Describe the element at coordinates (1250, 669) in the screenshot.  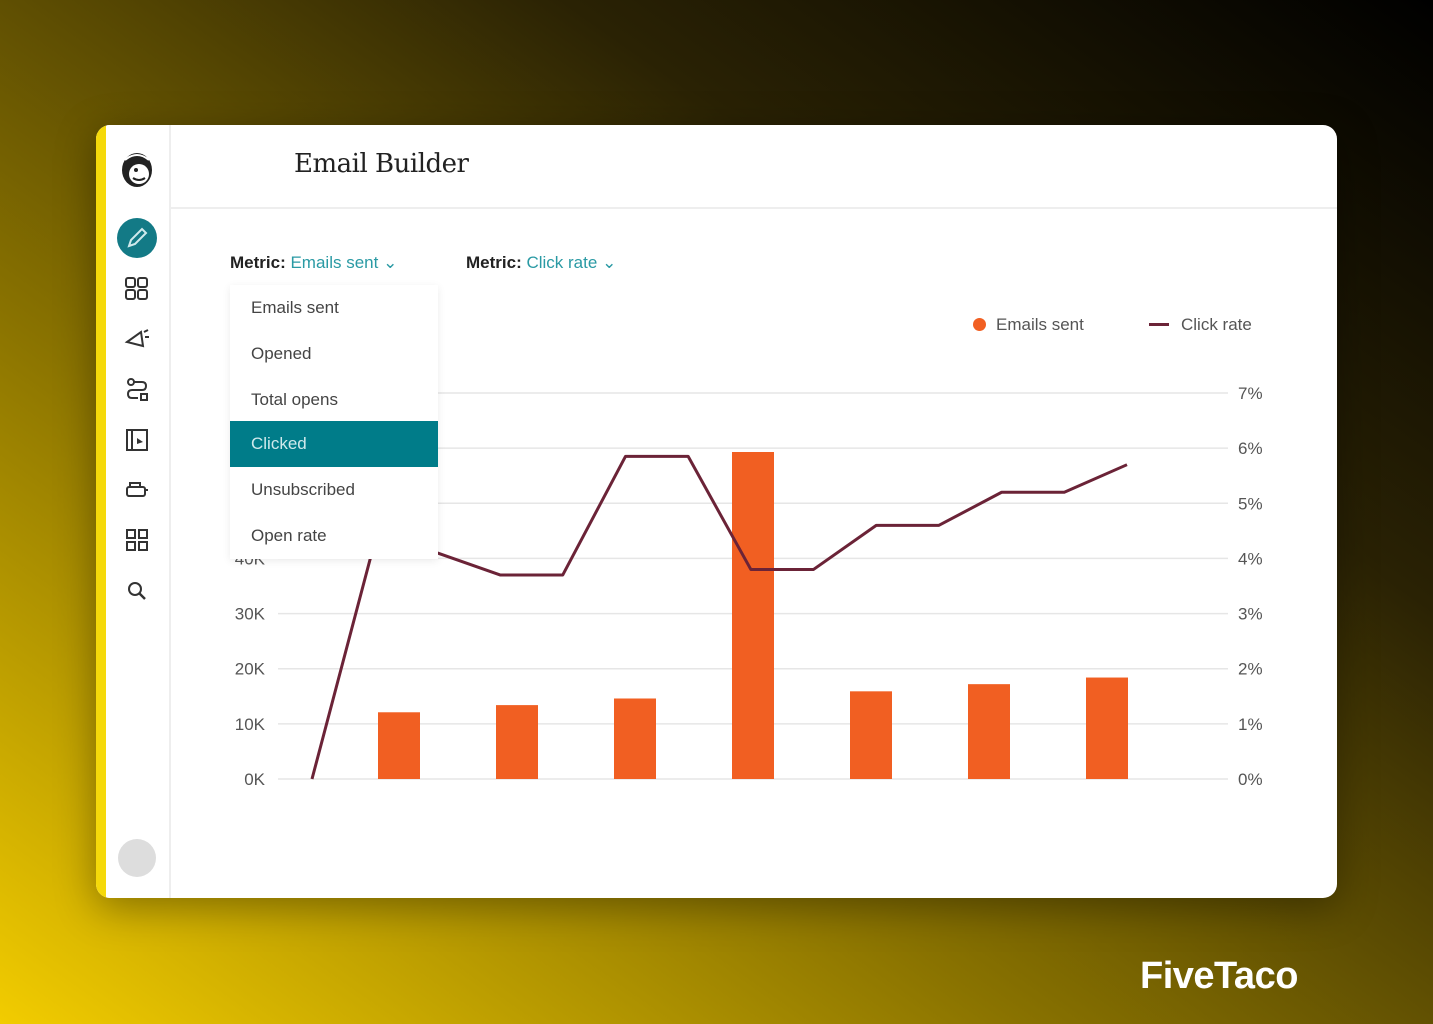
I see `right-tick-label: 2%` at that location.